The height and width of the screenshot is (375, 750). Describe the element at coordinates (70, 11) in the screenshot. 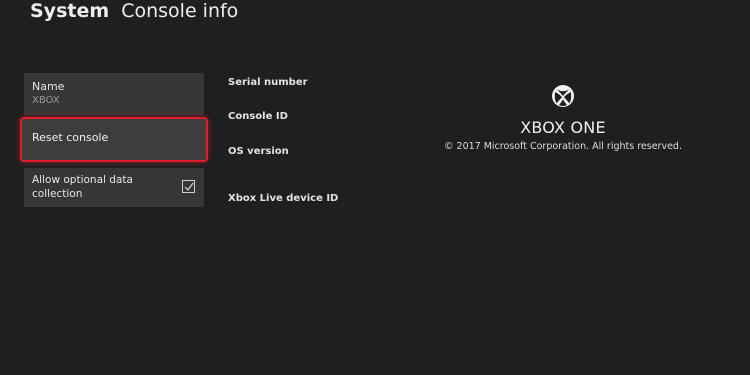

I see `section-title: System` at that location.